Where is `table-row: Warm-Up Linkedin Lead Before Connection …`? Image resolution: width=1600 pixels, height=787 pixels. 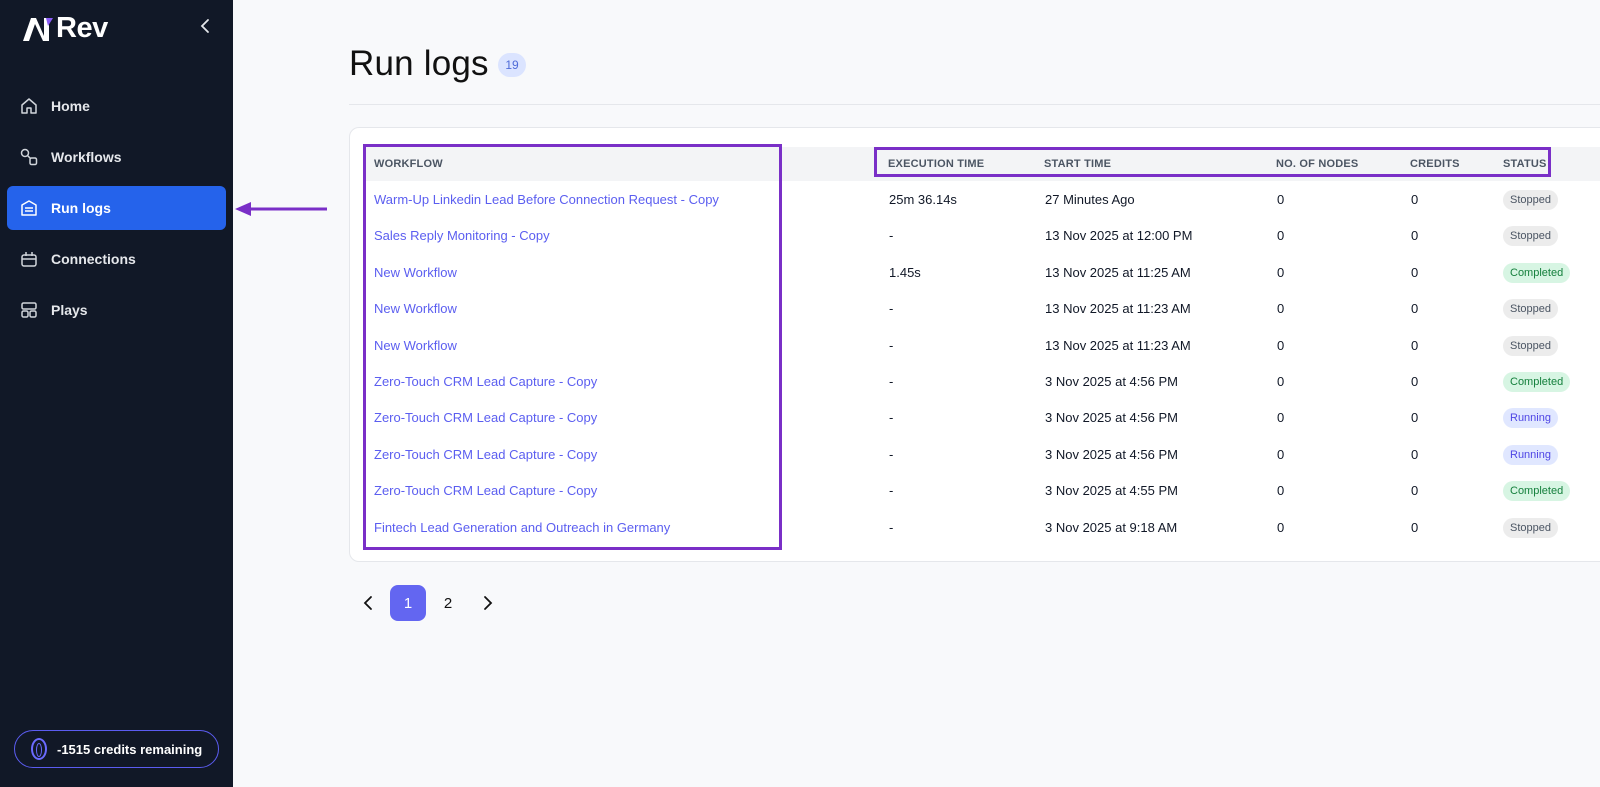 table-row: Warm-Up Linkedin Lead Before Connection … is located at coordinates (975, 200).